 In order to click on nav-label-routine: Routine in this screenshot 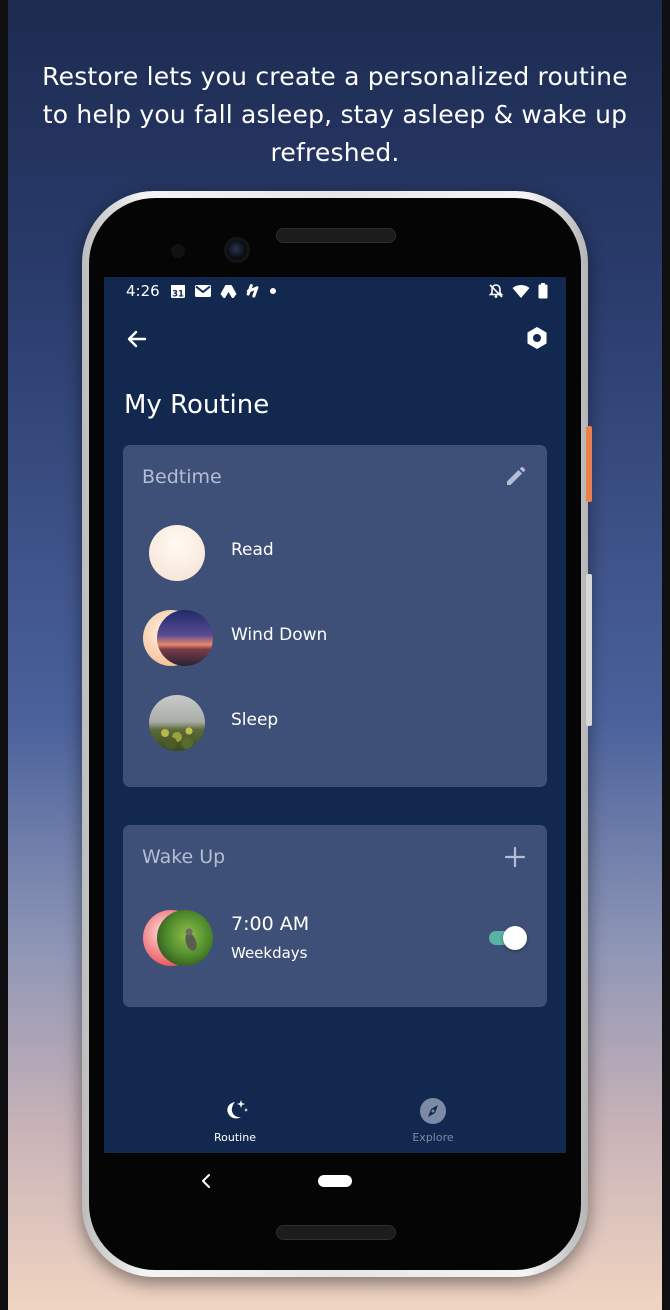, I will do `click(235, 1137)`.